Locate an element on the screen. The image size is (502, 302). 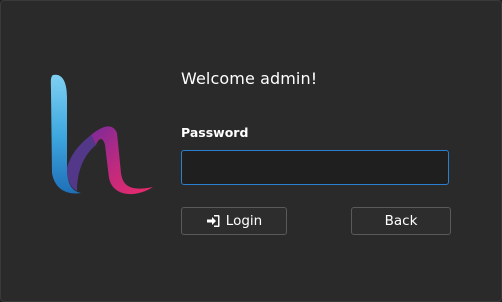
app-logo is located at coordinates (101, 134).